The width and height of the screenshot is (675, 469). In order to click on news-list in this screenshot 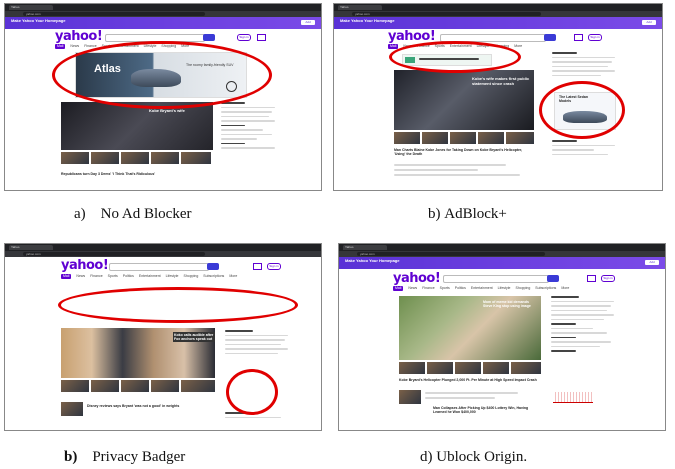, I will do `click(483, 397)`.